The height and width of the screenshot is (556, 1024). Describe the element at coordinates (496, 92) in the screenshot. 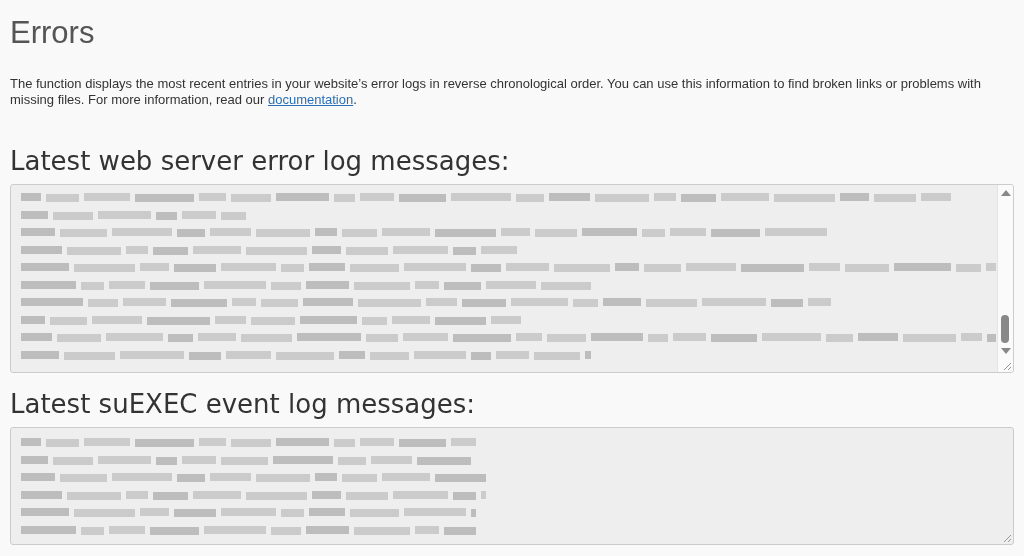

I see `intro-text: The function displays the most recent entries in your website’s error logs in reverse chronological order. You can use this information to find broken links or problems with missing files. For more information, read our documentation.` at that location.